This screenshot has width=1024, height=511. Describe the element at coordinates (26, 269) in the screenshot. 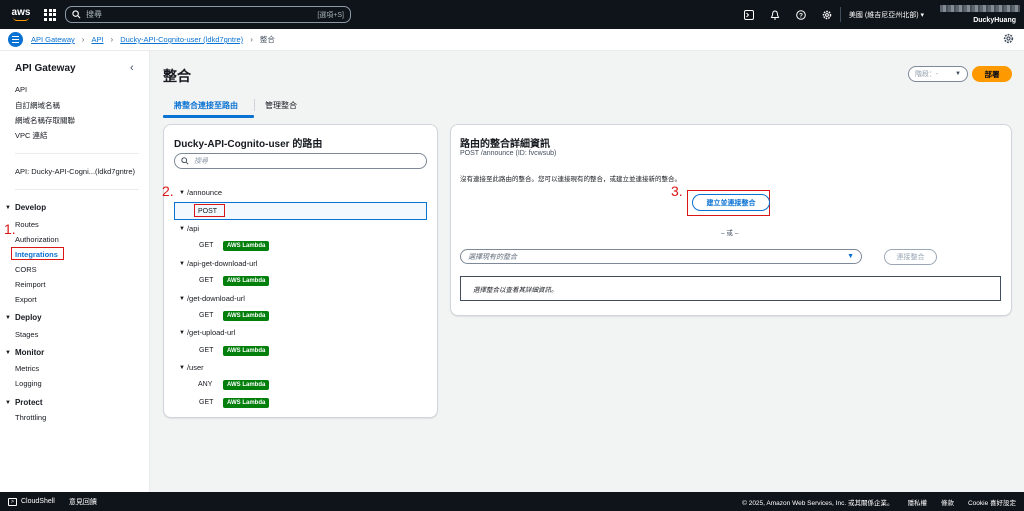

I see `sidebar-item-cors: CORS` at that location.